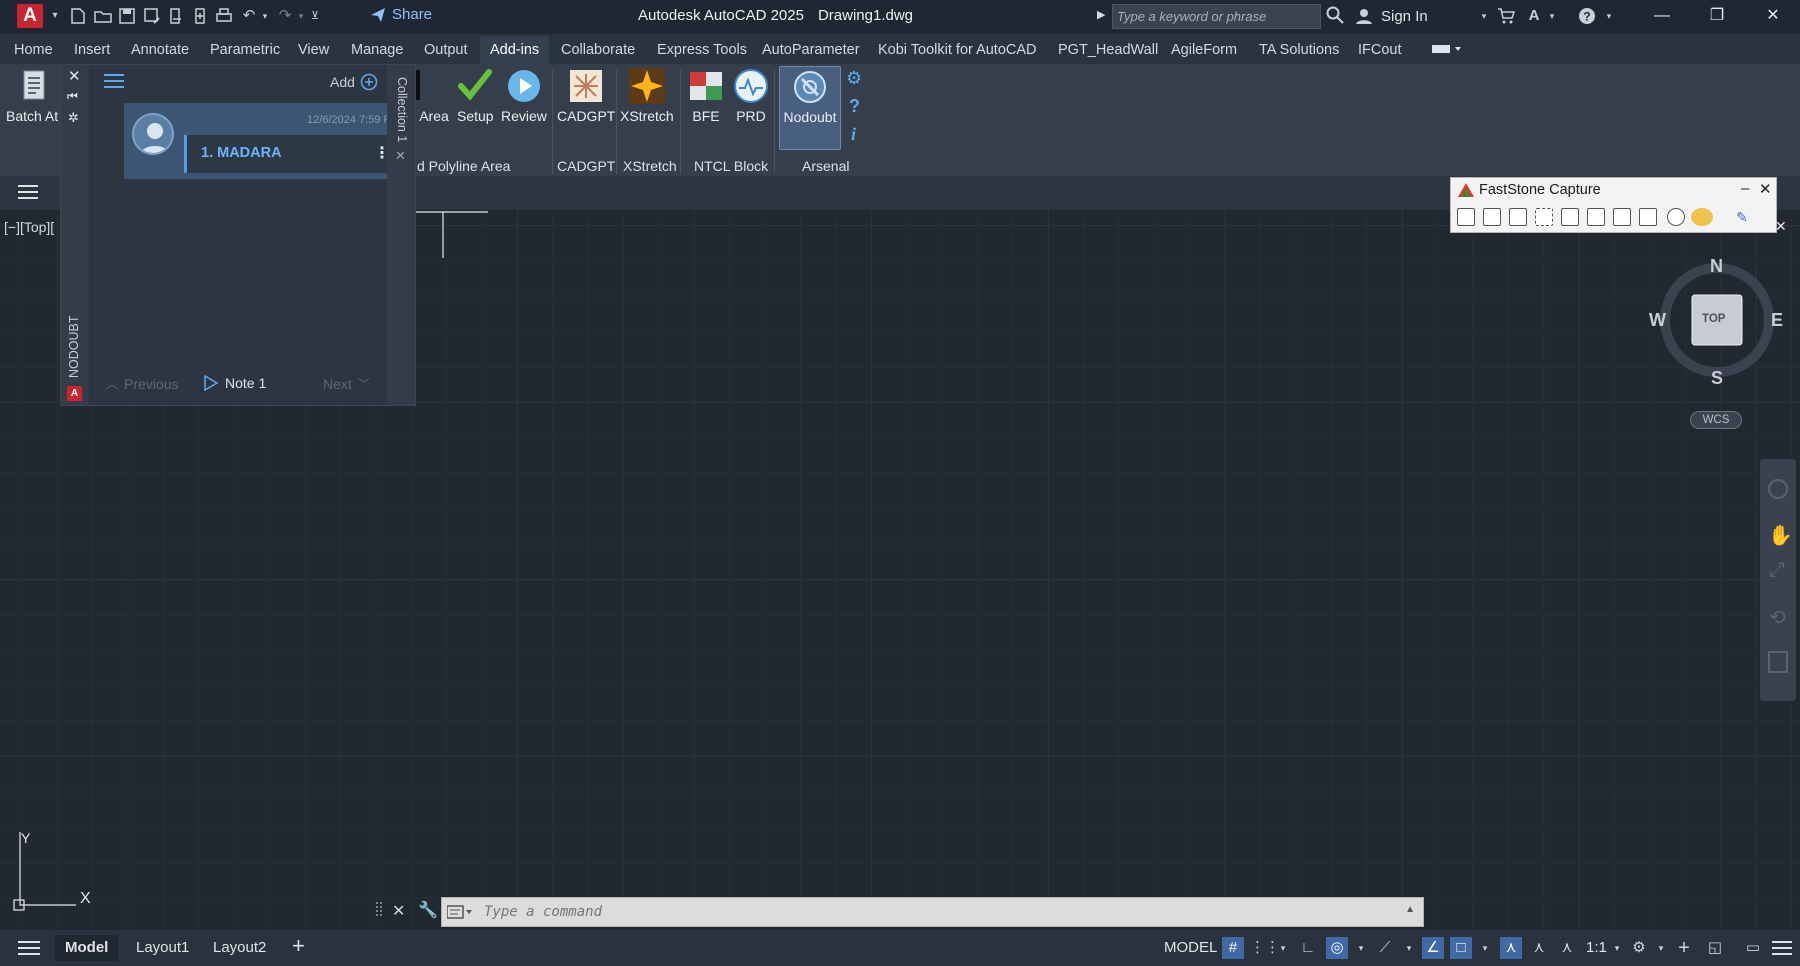 The image size is (1800, 966). I want to click on capture-freehand-icon, so click(1544, 217).